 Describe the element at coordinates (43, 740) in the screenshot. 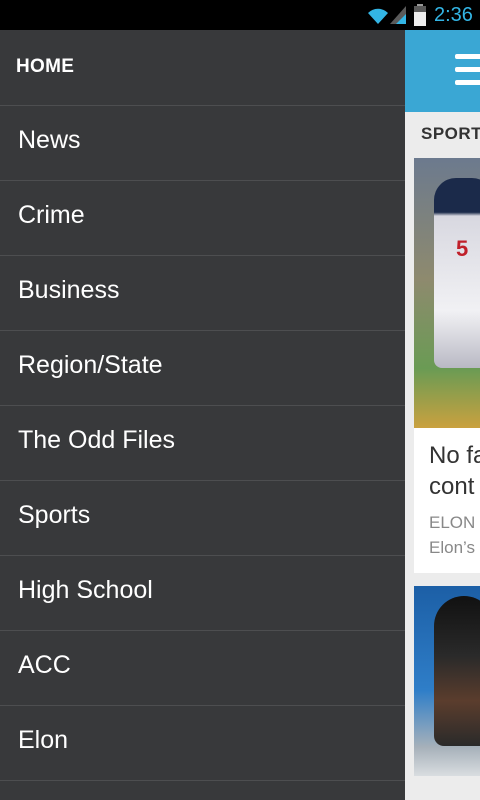

I see `menu-item-label: Elon` at that location.